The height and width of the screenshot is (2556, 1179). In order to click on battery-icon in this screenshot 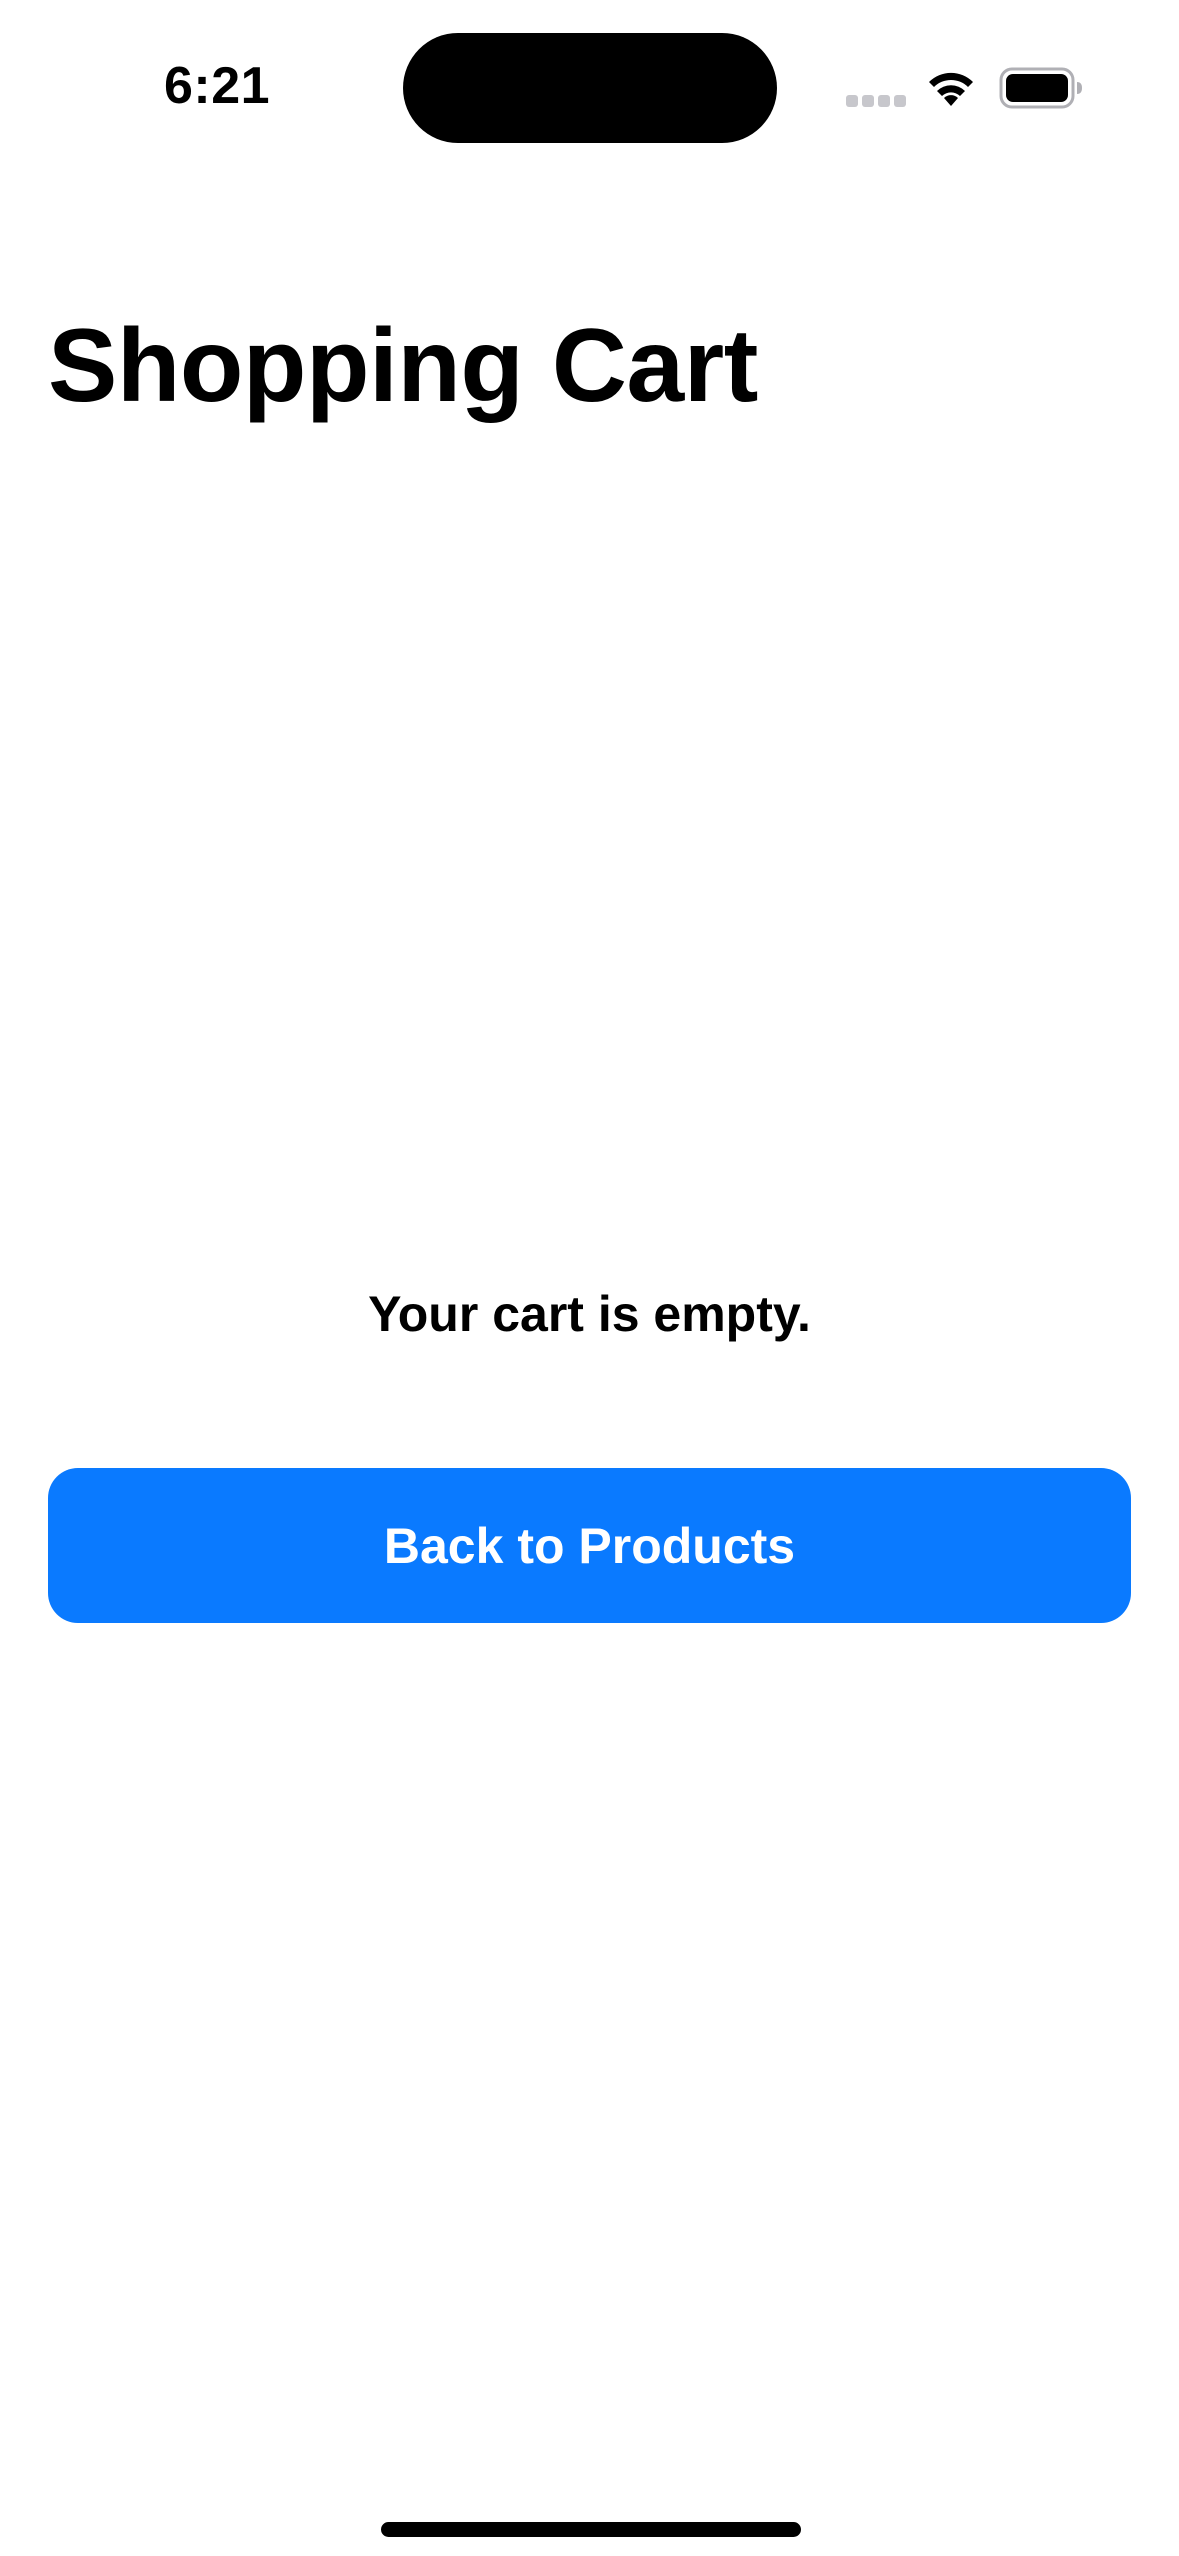, I will do `click(1040, 88)`.